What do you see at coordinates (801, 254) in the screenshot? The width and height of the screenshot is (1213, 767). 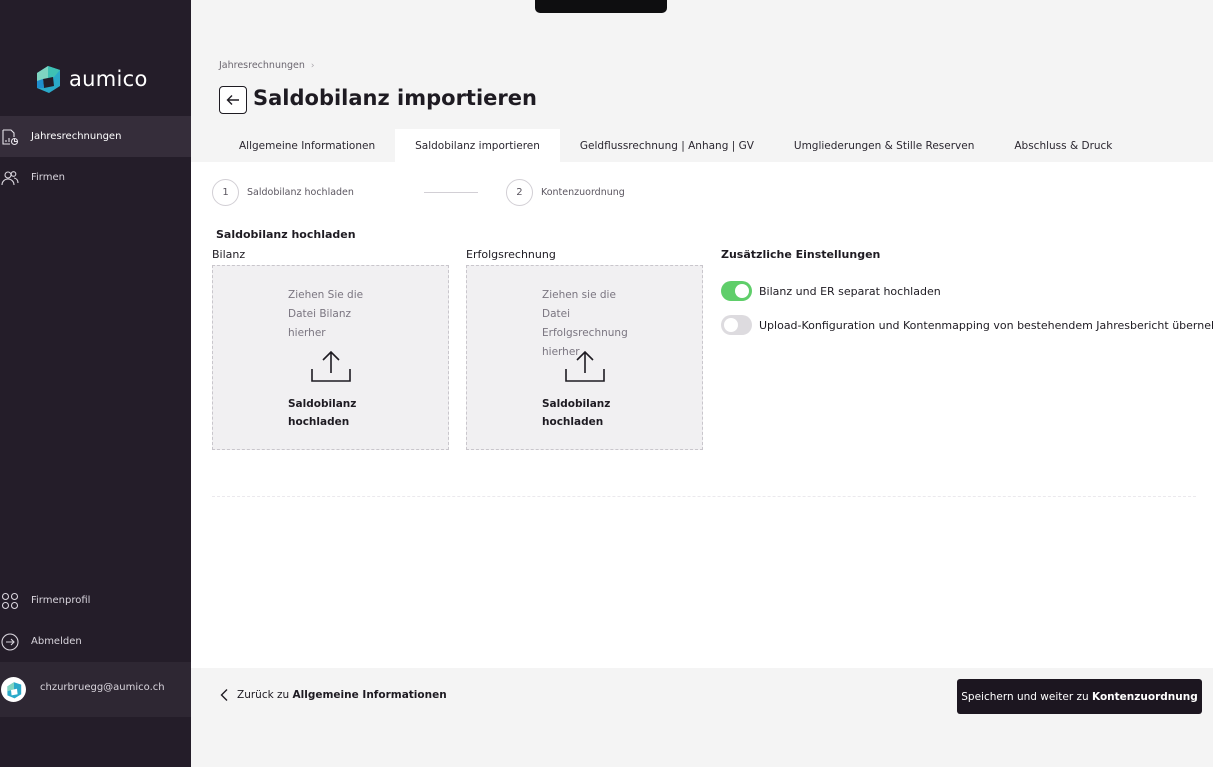 I see `settings-title: Zusätzliche Einstellungen` at bounding box center [801, 254].